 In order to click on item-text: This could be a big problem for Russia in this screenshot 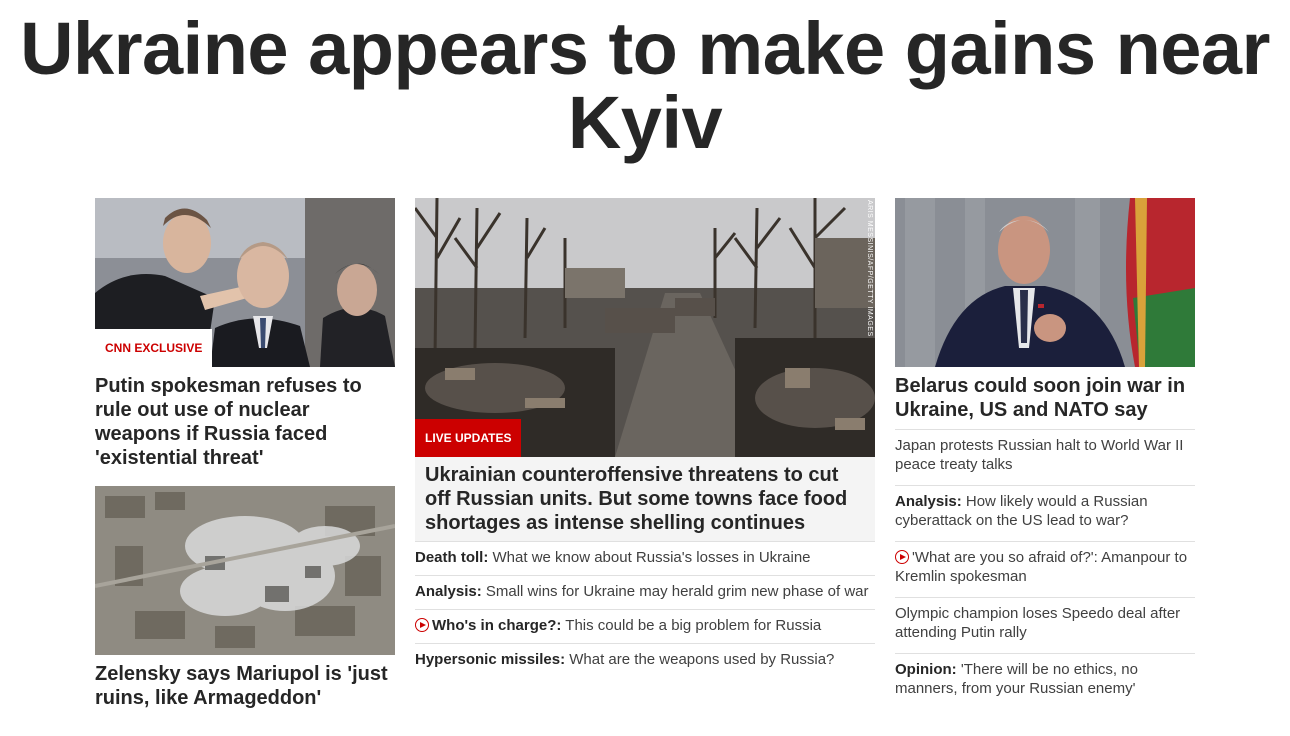, I will do `click(691, 625)`.